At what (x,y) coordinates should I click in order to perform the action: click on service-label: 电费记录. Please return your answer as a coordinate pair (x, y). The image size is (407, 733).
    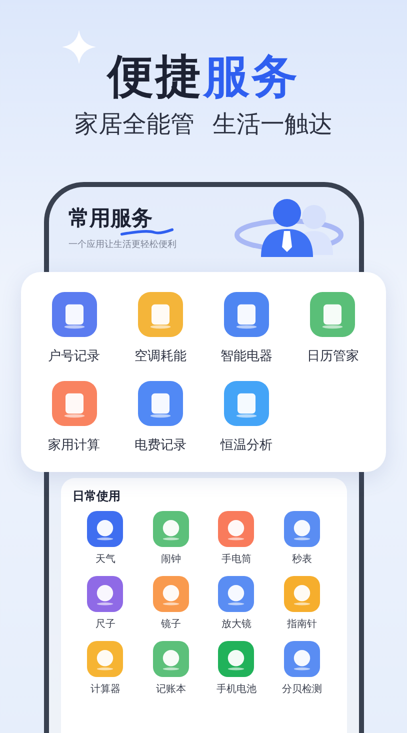
    Looking at the image, I should click on (160, 445).